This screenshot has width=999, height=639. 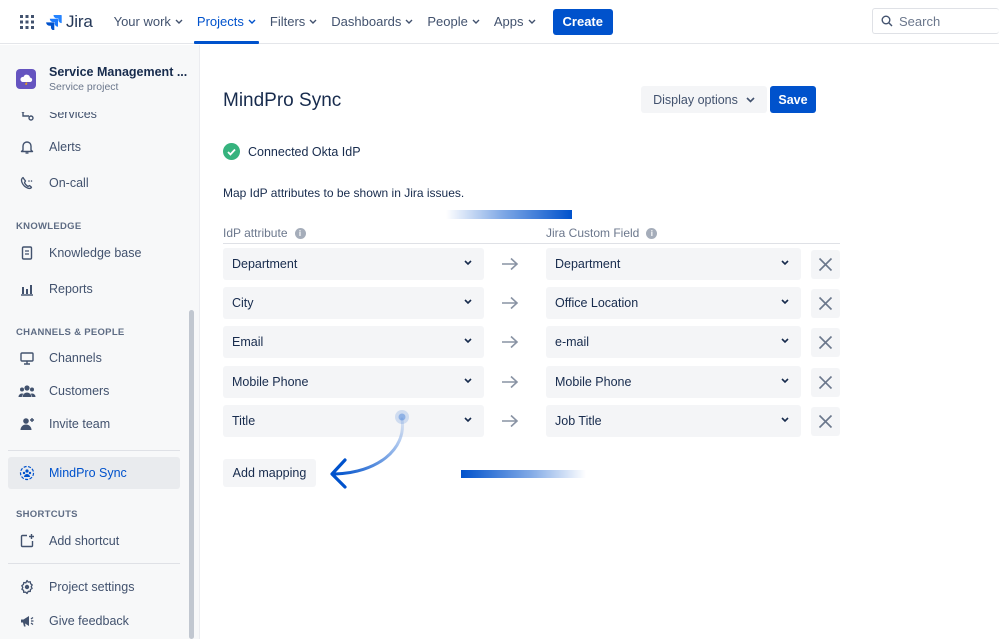 I want to click on add-person-icon, so click(x=27, y=424).